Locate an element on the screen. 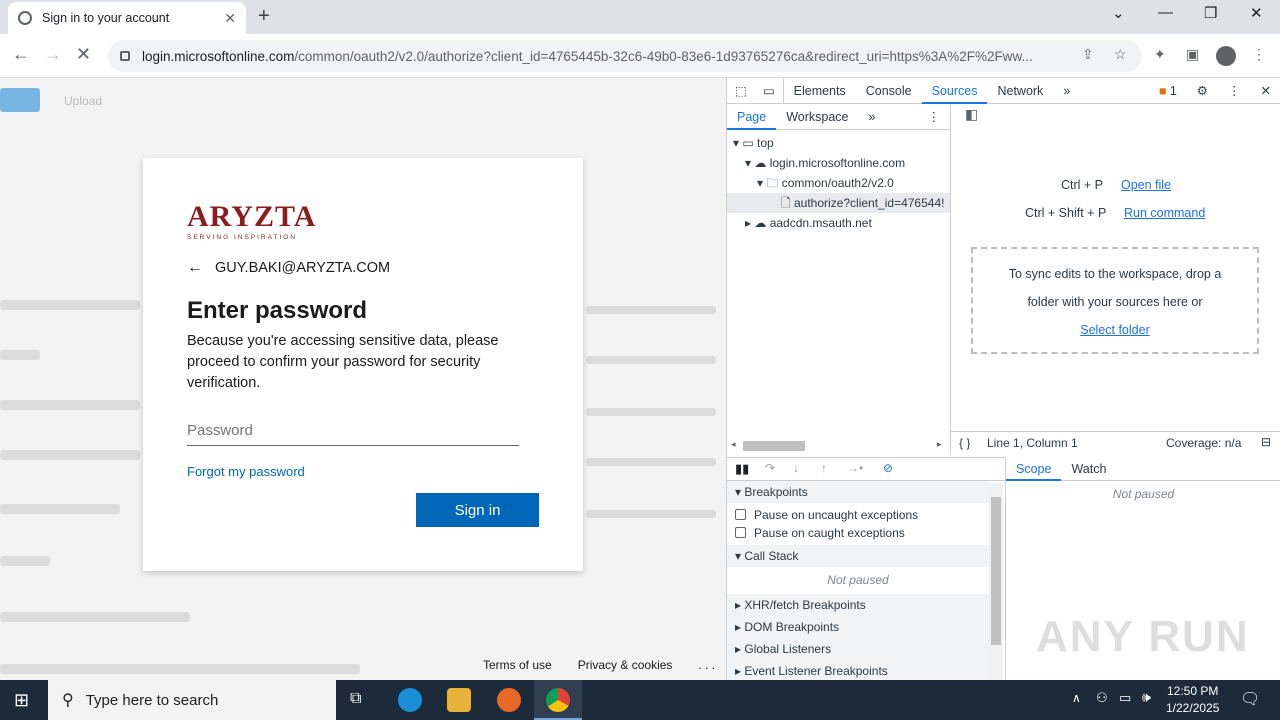 This screenshot has height=720, width=1280. forward-icon: → is located at coordinates (53, 54).